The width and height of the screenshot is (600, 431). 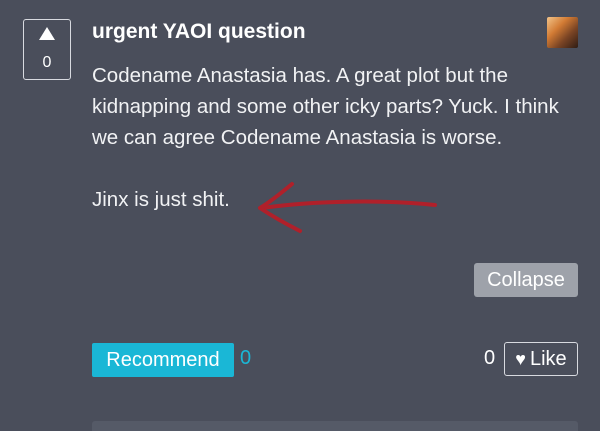 I want to click on upvote-triangle-icon, so click(x=47, y=33).